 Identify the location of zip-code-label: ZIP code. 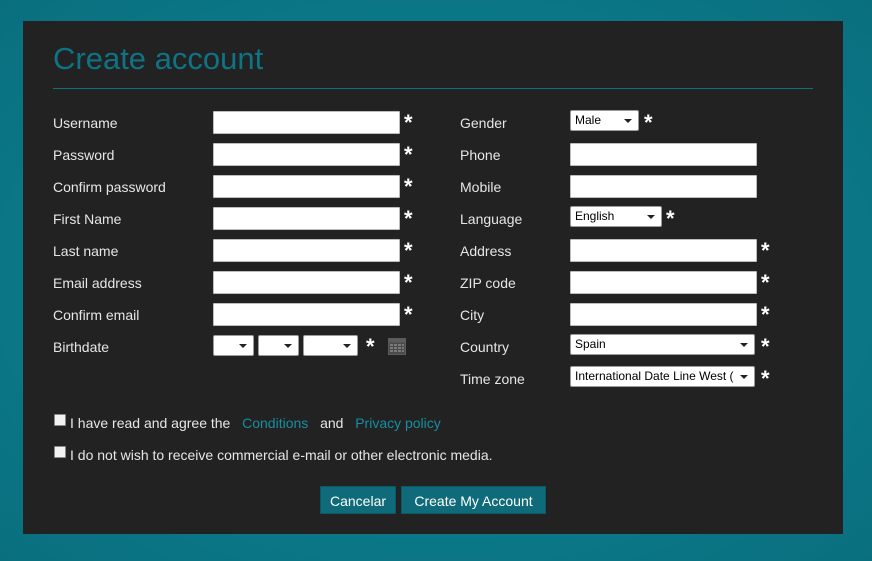
(488, 283).